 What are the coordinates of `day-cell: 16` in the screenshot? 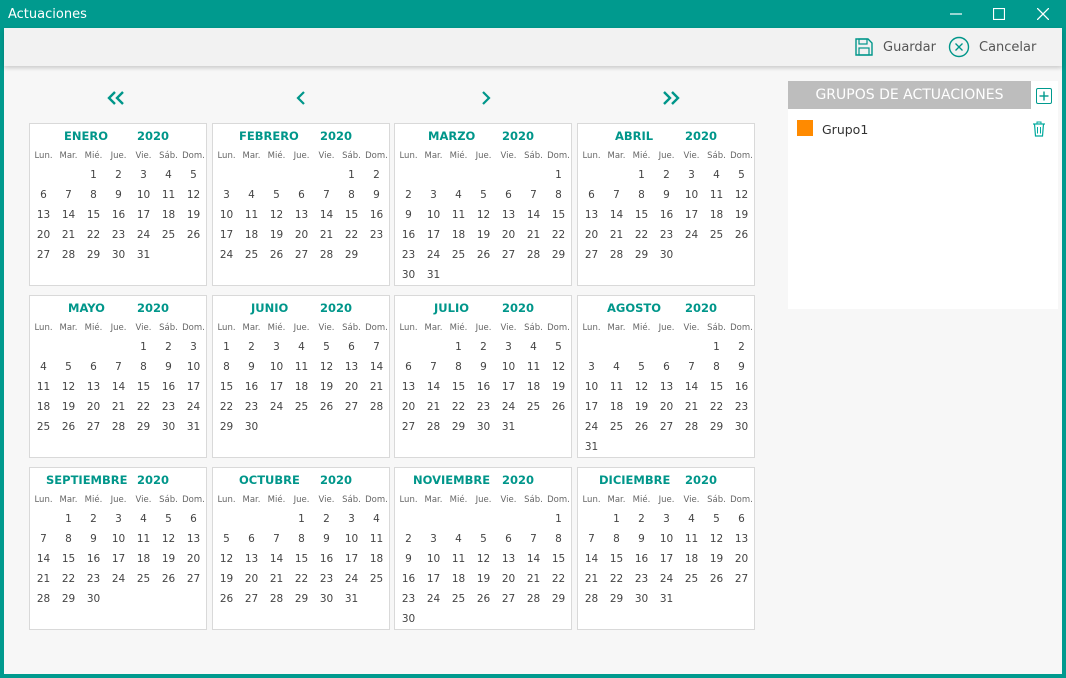 It's located at (326, 559).